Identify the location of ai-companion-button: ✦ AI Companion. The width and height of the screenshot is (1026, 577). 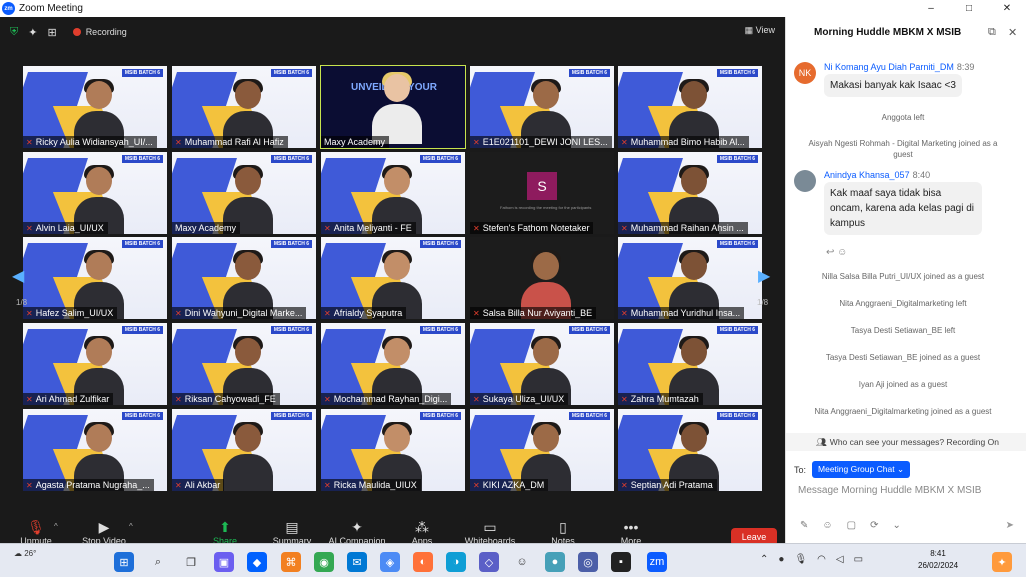
(357, 532).